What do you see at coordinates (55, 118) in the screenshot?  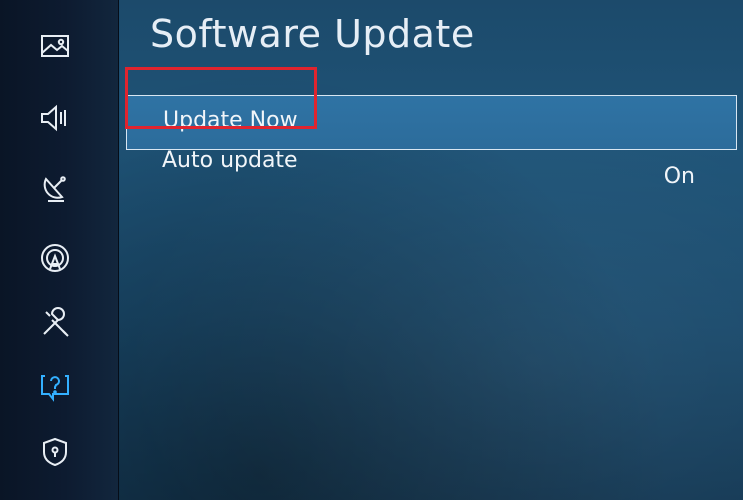 I see `sound-icon` at bounding box center [55, 118].